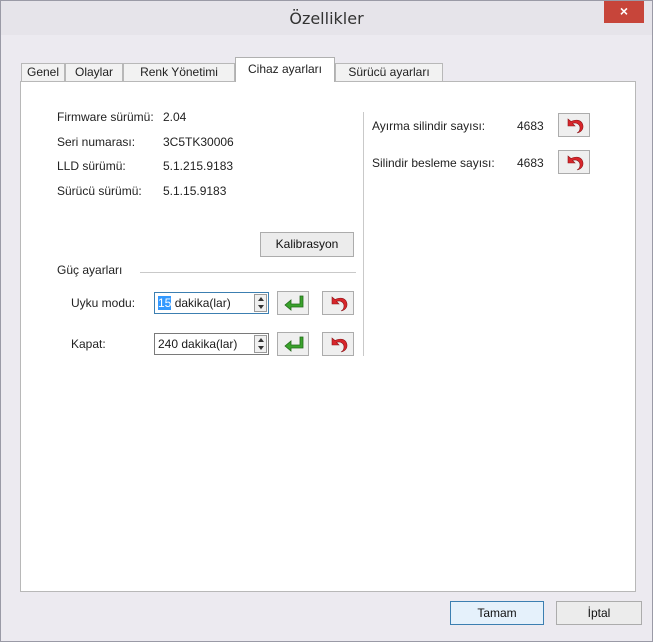 This screenshot has width=653, height=642. I want to click on driver-value: 5.1.15.9183, so click(195, 191).